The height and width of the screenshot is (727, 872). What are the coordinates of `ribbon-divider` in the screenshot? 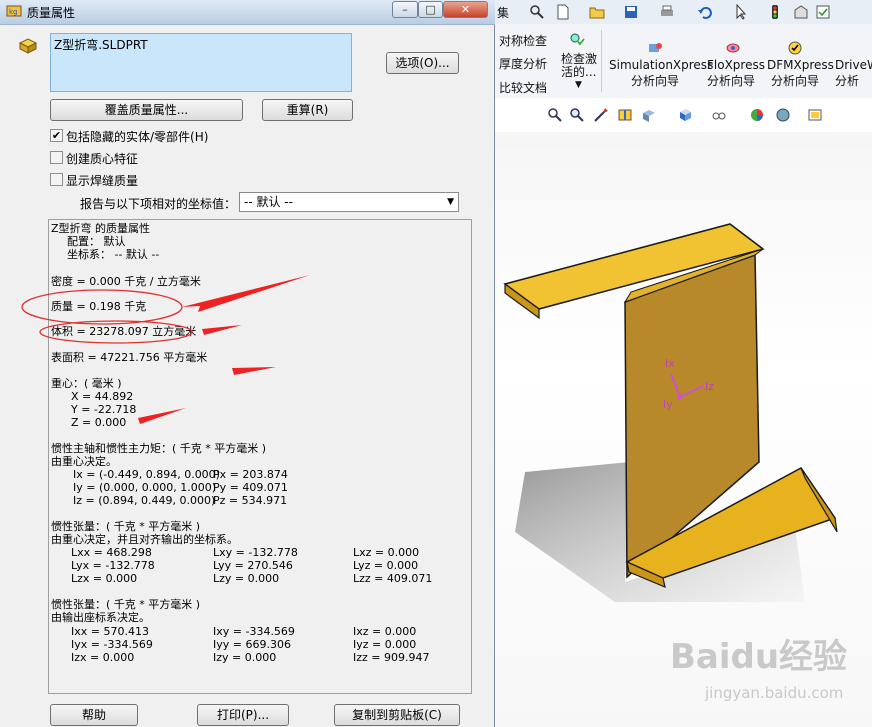 It's located at (601, 61).